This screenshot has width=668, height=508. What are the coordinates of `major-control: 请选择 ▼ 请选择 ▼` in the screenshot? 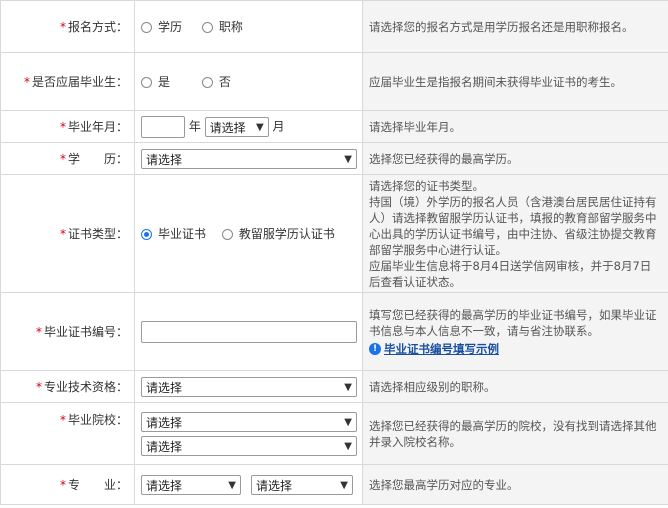 It's located at (248, 484).